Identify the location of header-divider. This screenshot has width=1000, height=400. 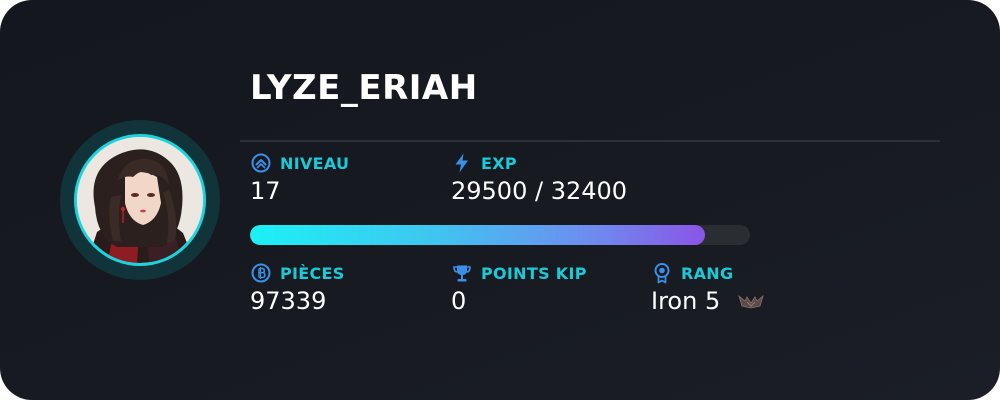
(590, 141).